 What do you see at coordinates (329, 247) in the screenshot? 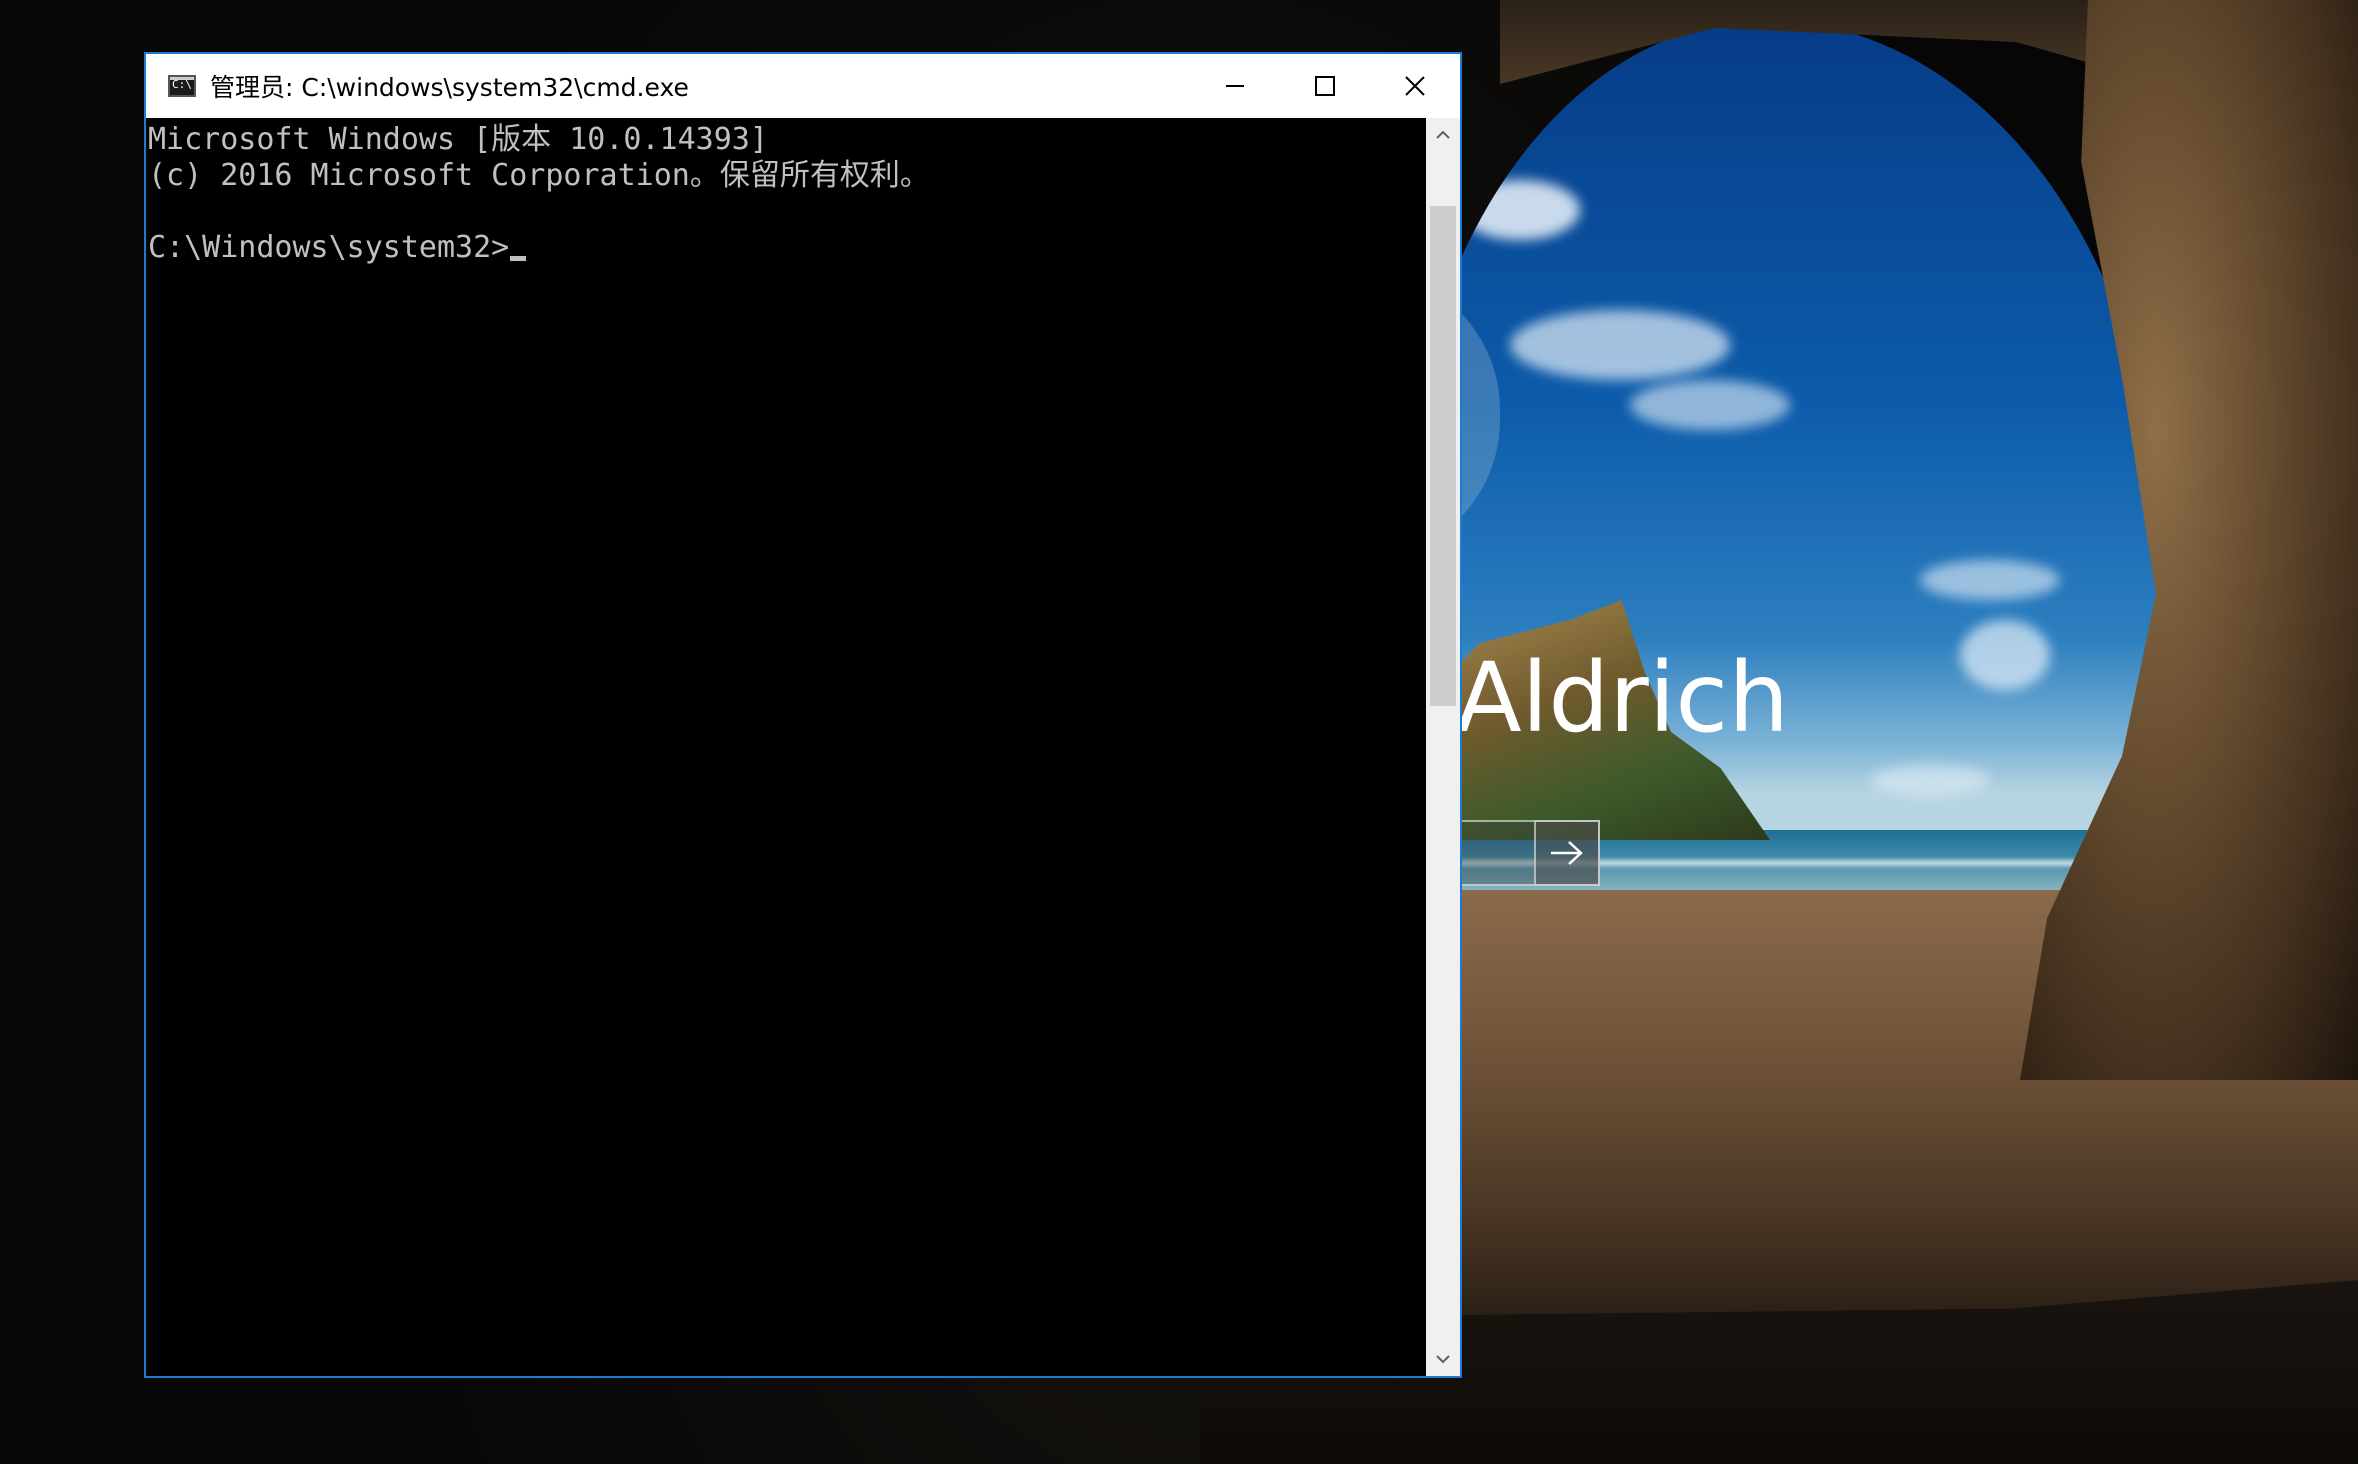
I see `console-prompt: C:\Windows\system32>` at bounding box center [329, 247].